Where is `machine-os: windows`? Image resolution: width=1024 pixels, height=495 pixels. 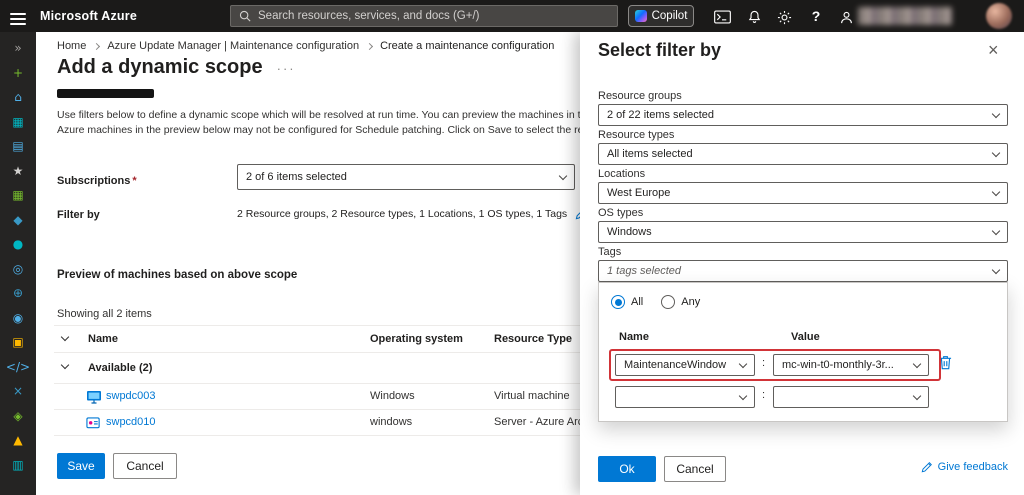
machine-os: windows is located at coordinates (391, 422).